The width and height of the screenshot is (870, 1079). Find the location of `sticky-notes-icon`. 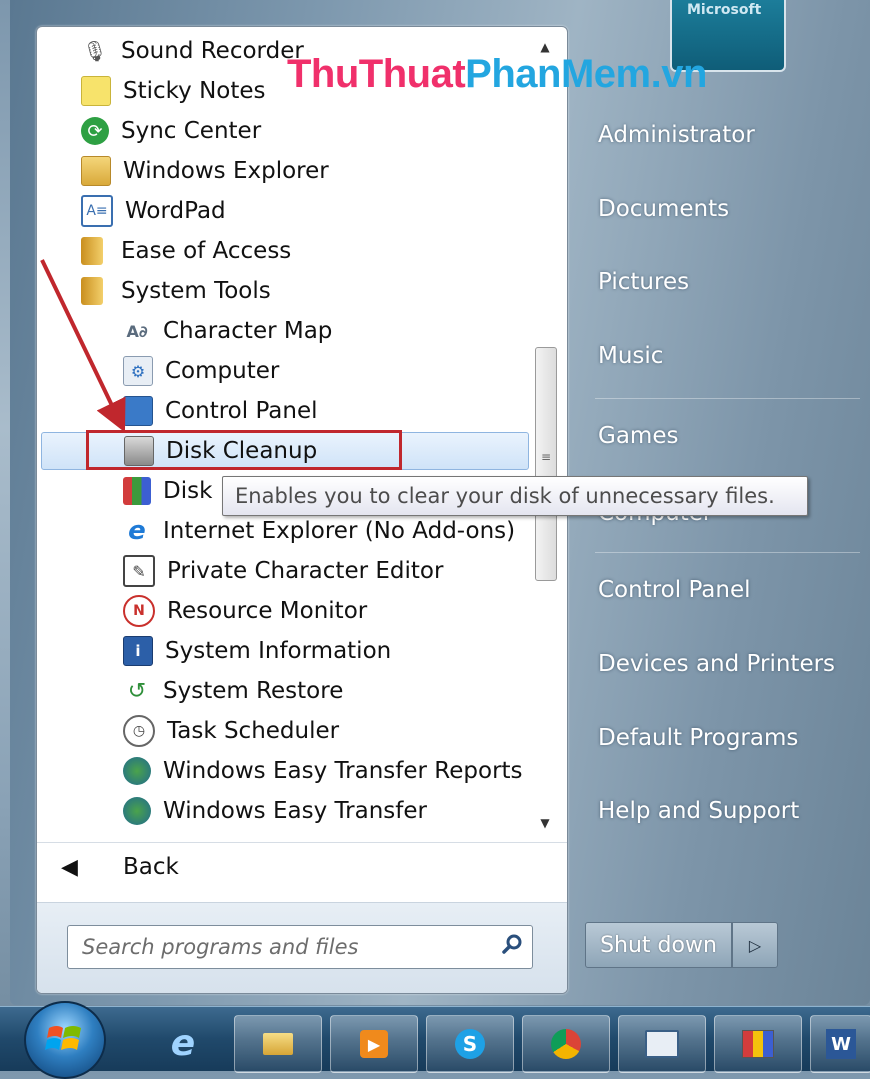

sticky-notes-icon is located at coordinates (96, 91).